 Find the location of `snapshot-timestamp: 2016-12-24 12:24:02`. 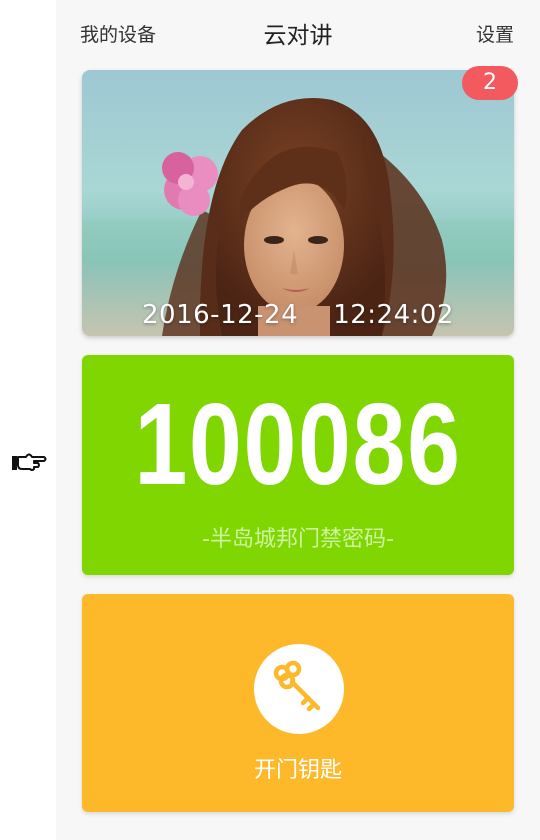

snapshot-timestamp: 2016-12-24 12:24:02 is located at coordinates (298, 315).